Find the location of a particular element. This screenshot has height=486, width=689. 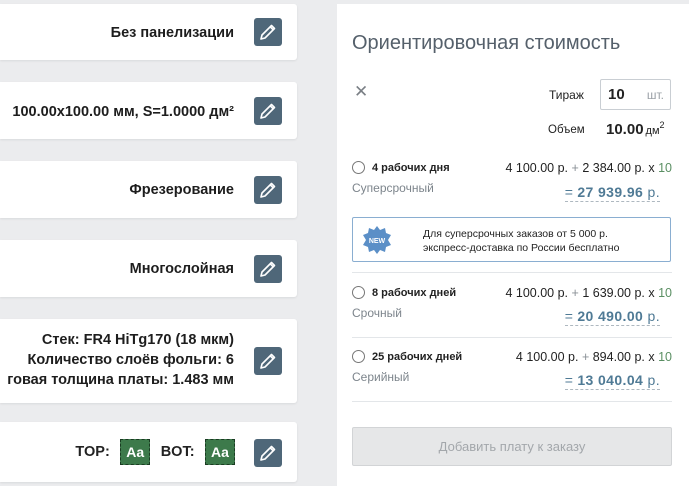

mask-bot-swatch: Aa is located at coordinates (220, 452).